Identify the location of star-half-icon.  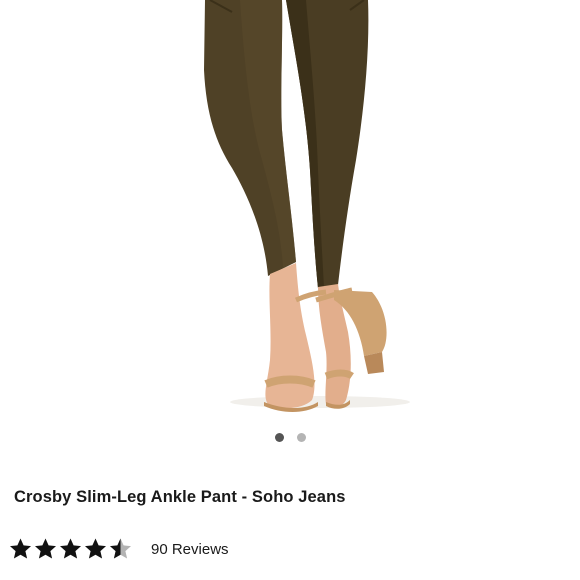
(120, 548).